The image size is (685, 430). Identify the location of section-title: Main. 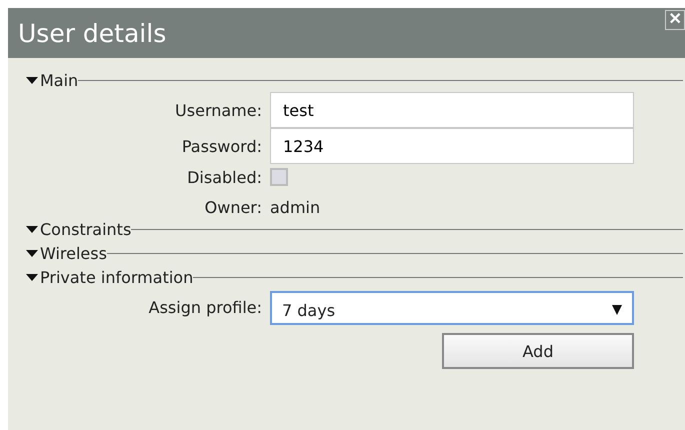
(59, 80).